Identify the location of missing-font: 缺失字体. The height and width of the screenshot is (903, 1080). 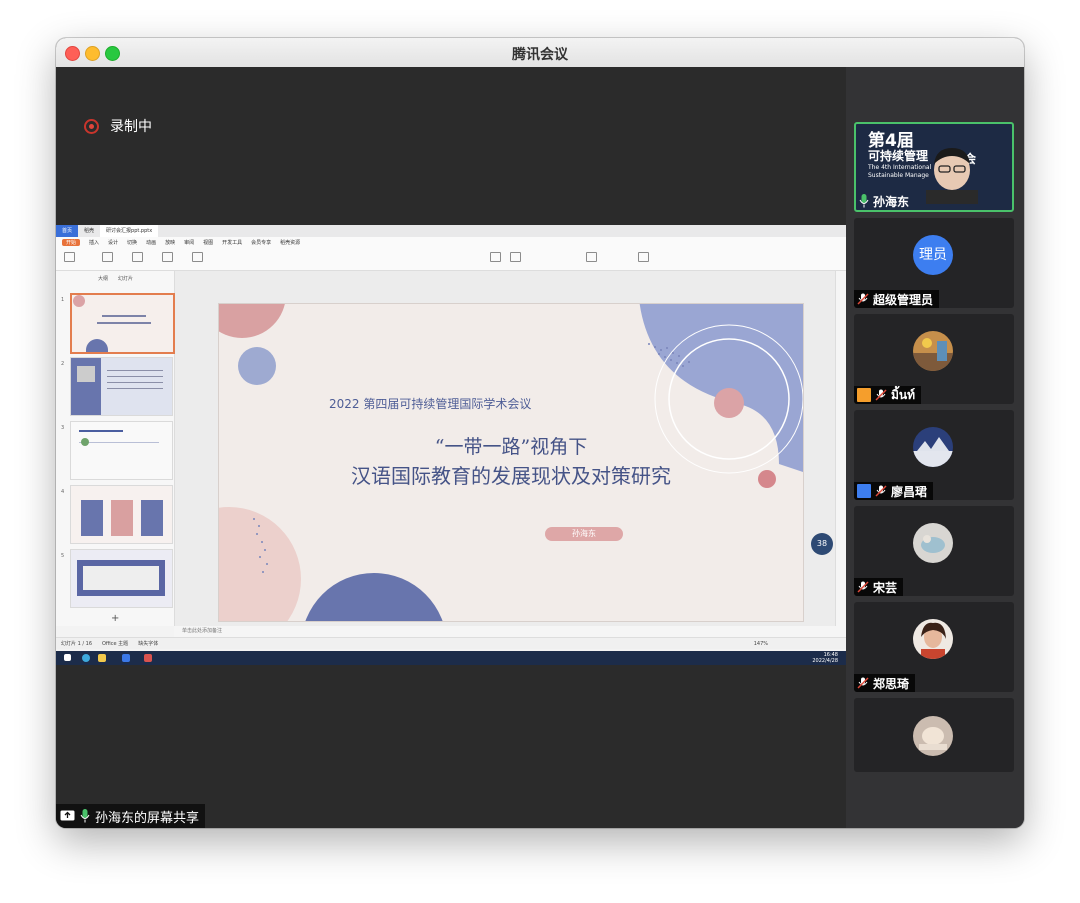
(148, 643).